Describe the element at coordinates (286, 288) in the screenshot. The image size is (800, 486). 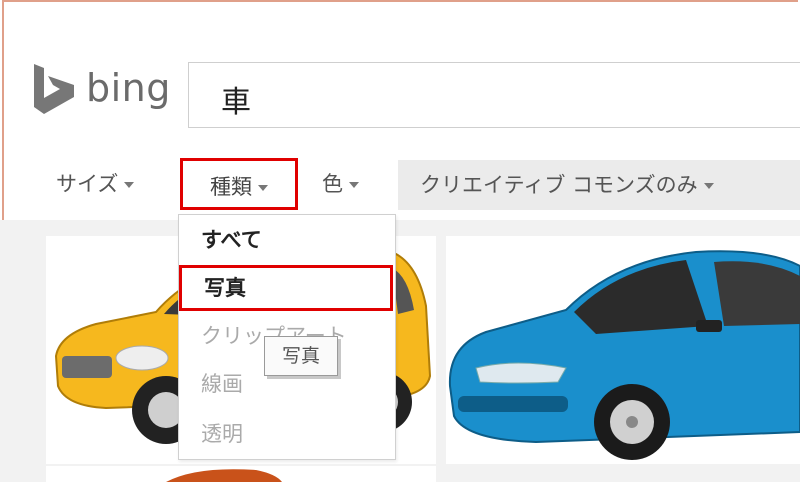
I see `menu-item-photo: 写真` at that location.